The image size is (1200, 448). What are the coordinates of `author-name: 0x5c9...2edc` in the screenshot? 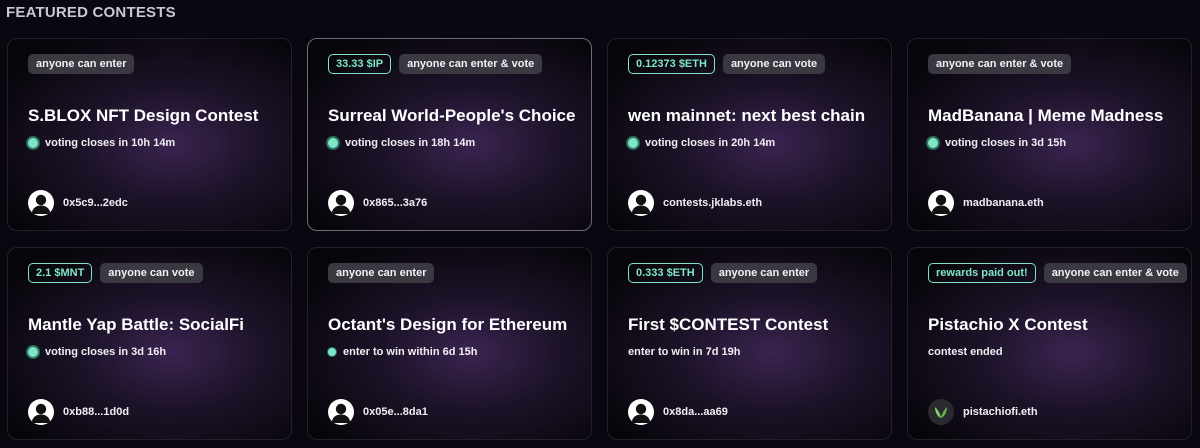 It's located at (95, 203).